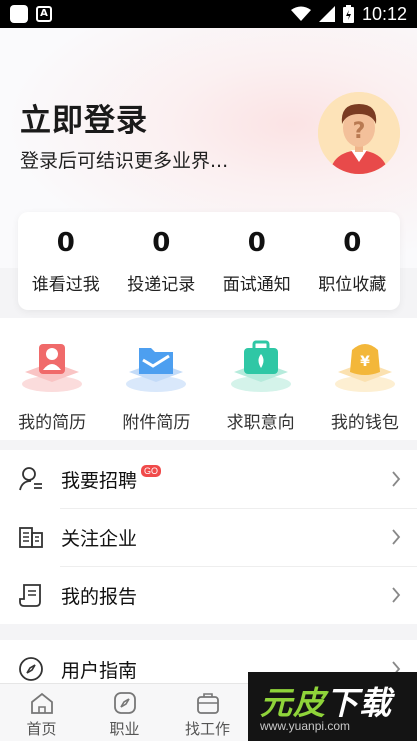 This screenshot has width=417, height=741. I want to click on watermark-url: www.yuanpi.com, so click(305, 726).